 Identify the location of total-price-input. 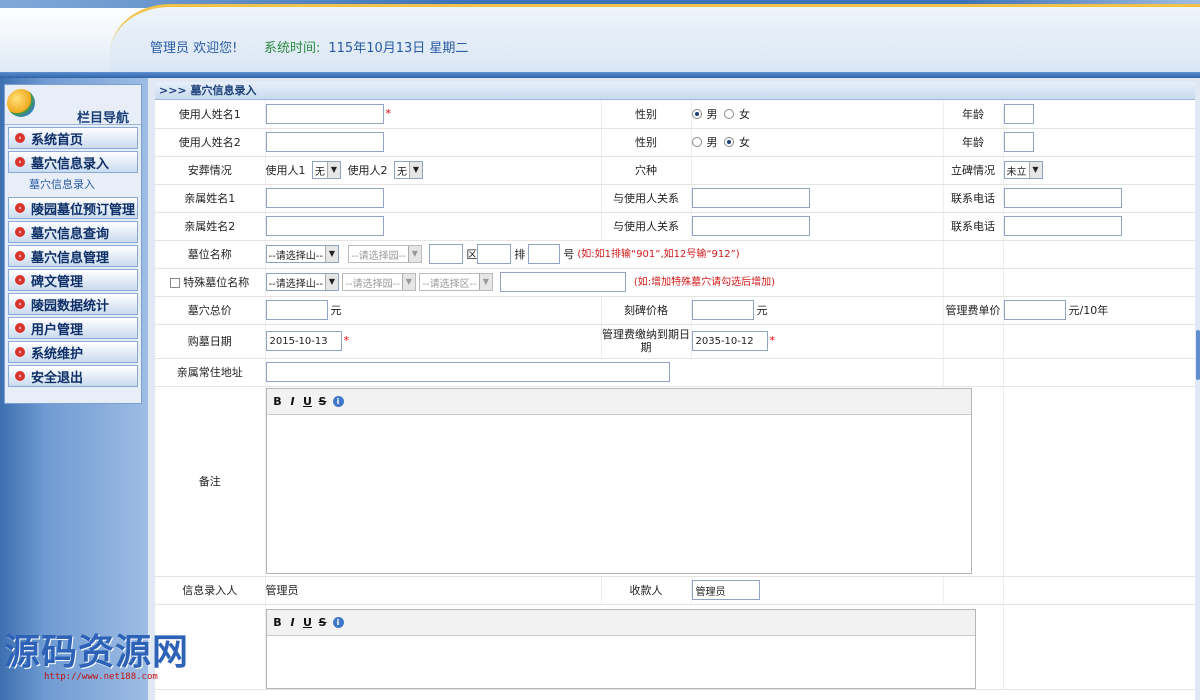
(296, 310).